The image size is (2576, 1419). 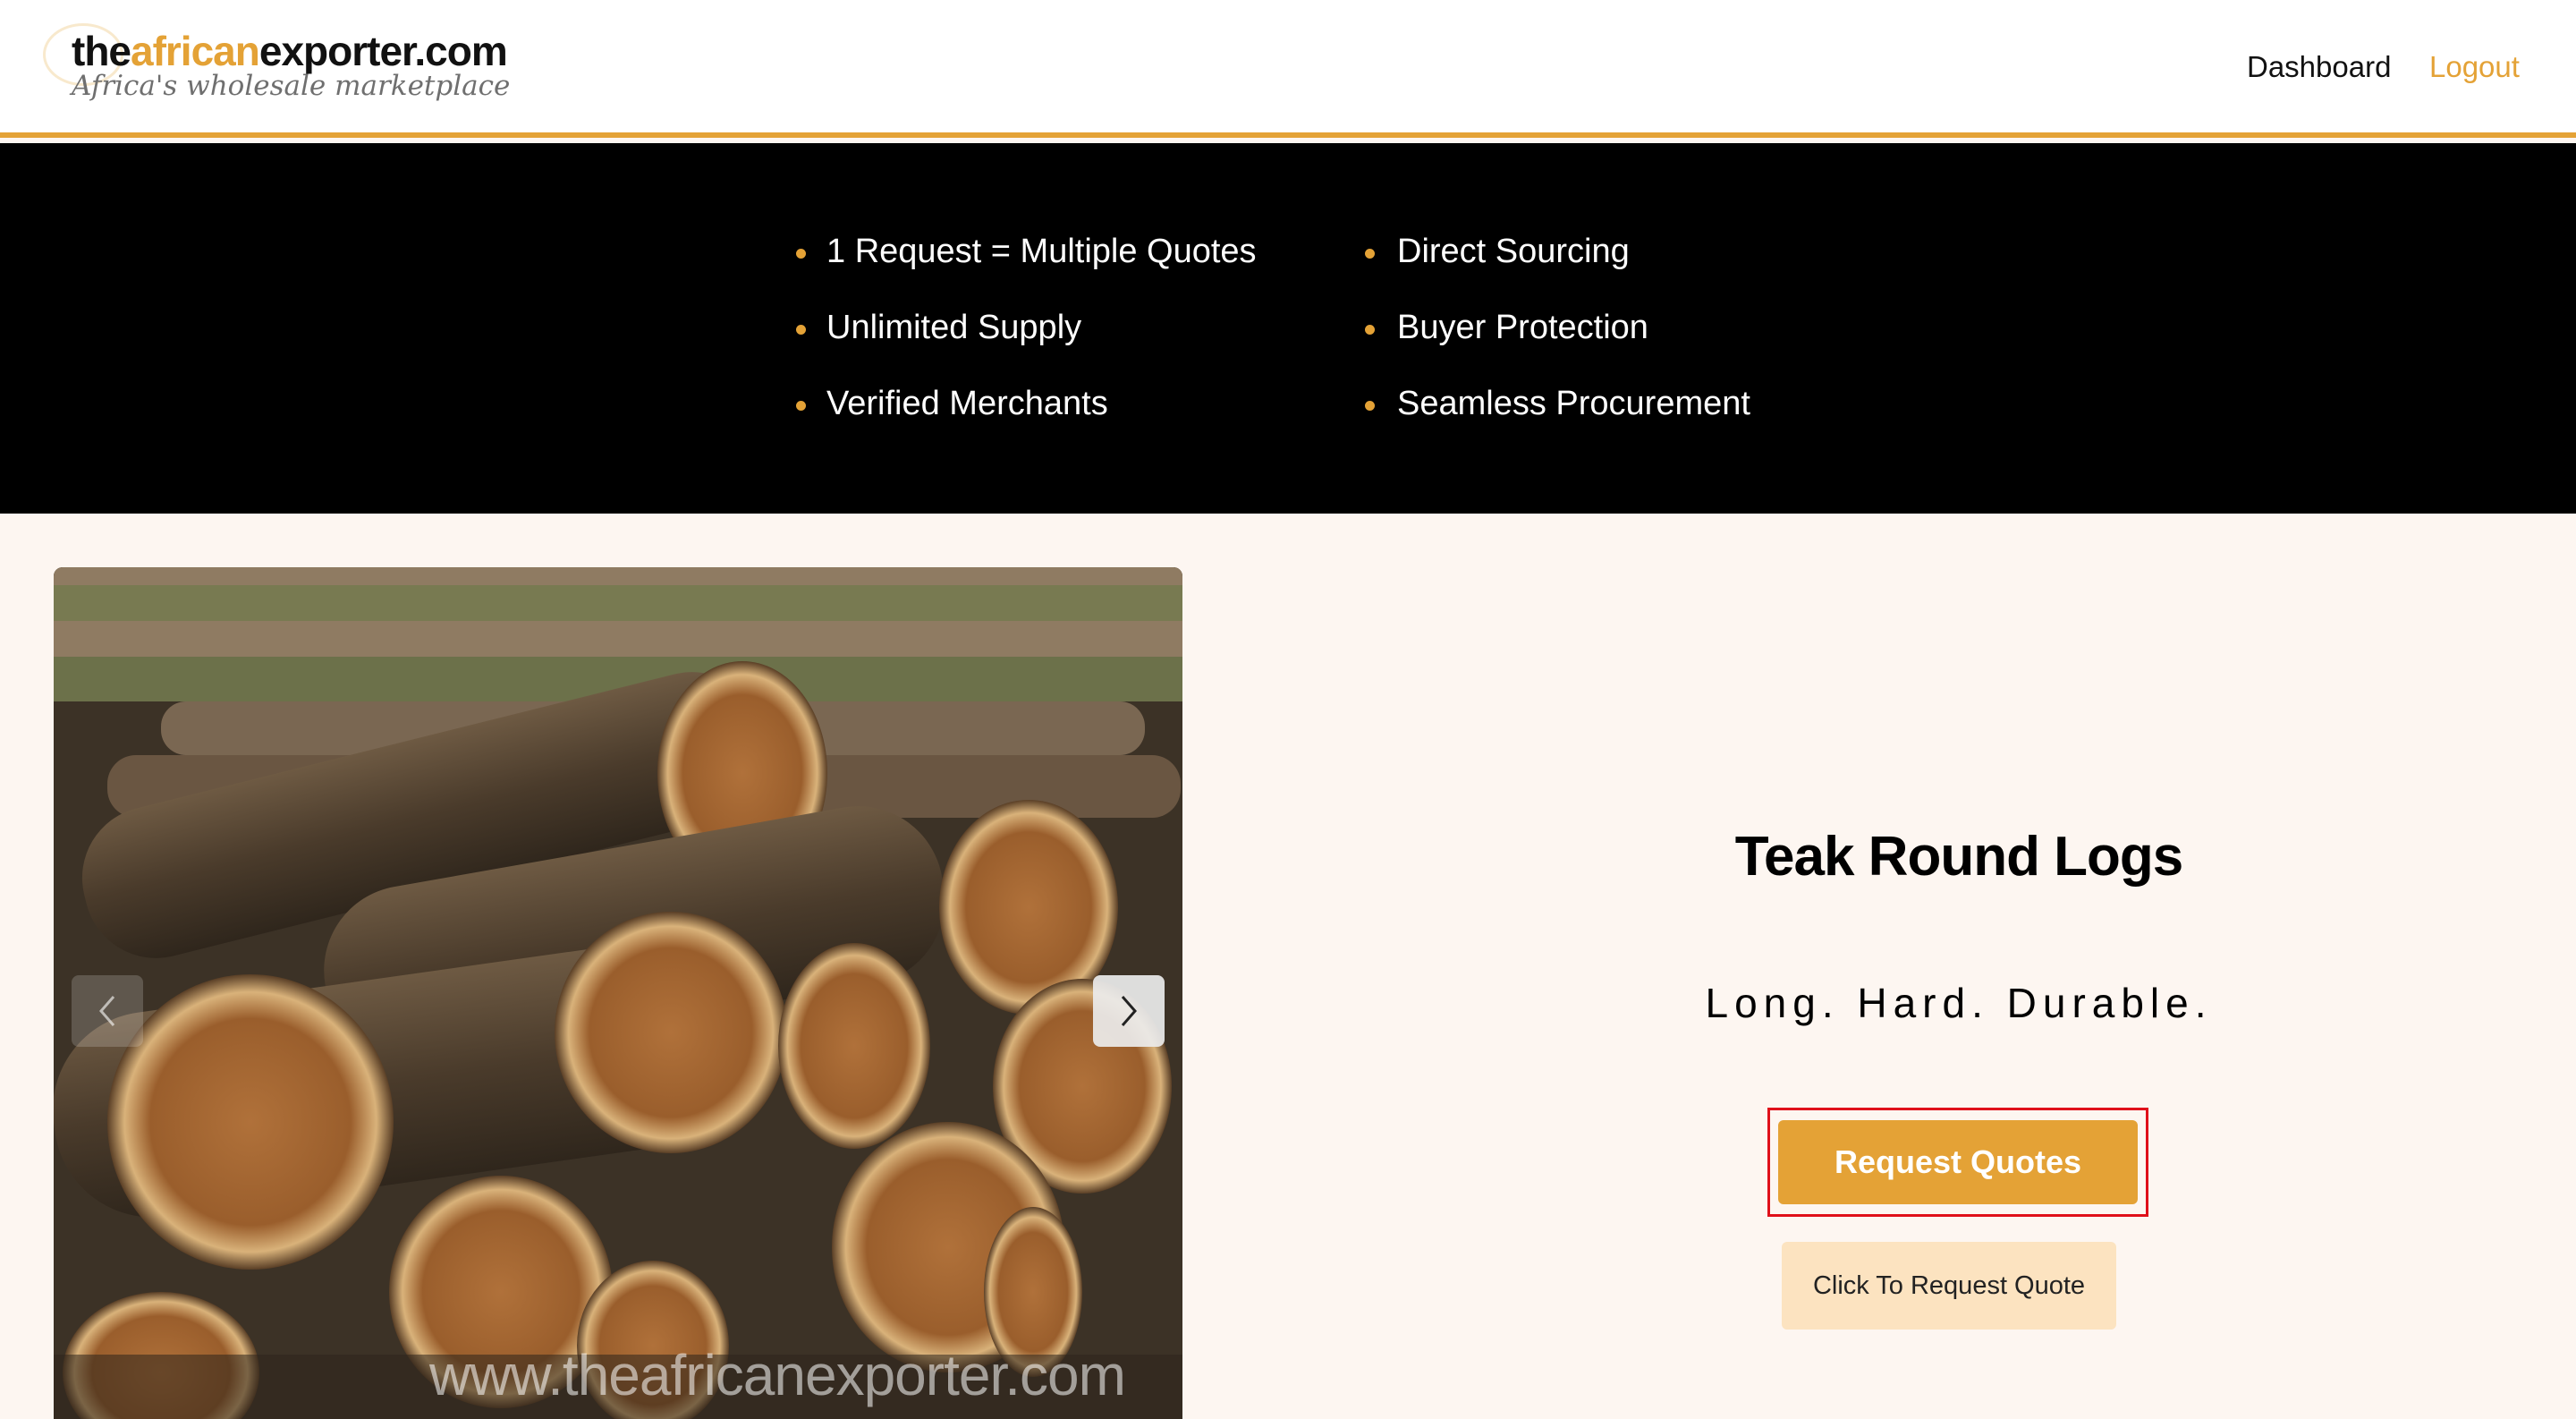 I want to click on carousel-prev-button, so click(x=107, y=1011).